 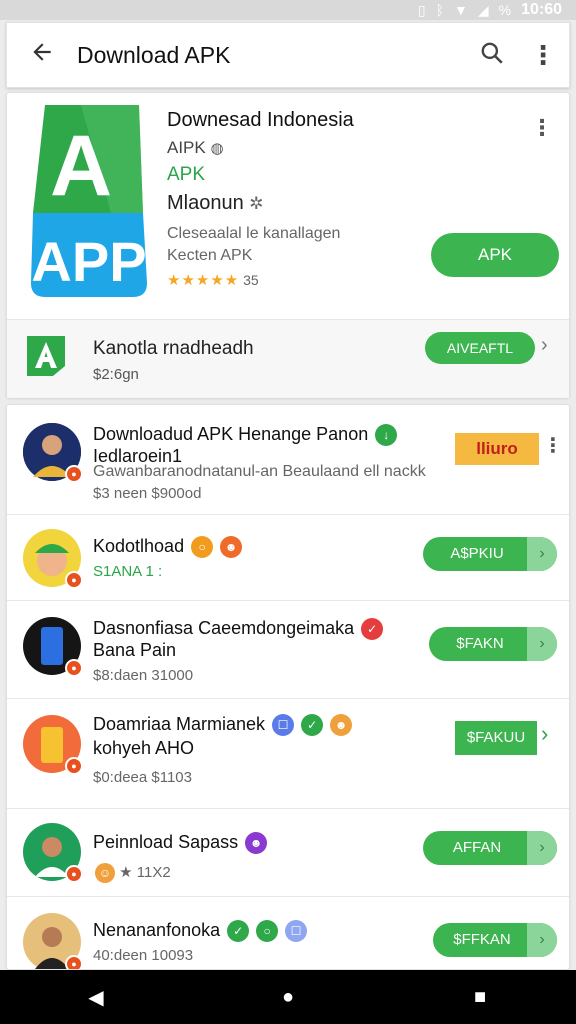 I want to click on signal-icon: ◢, so click(x=483, y=9).